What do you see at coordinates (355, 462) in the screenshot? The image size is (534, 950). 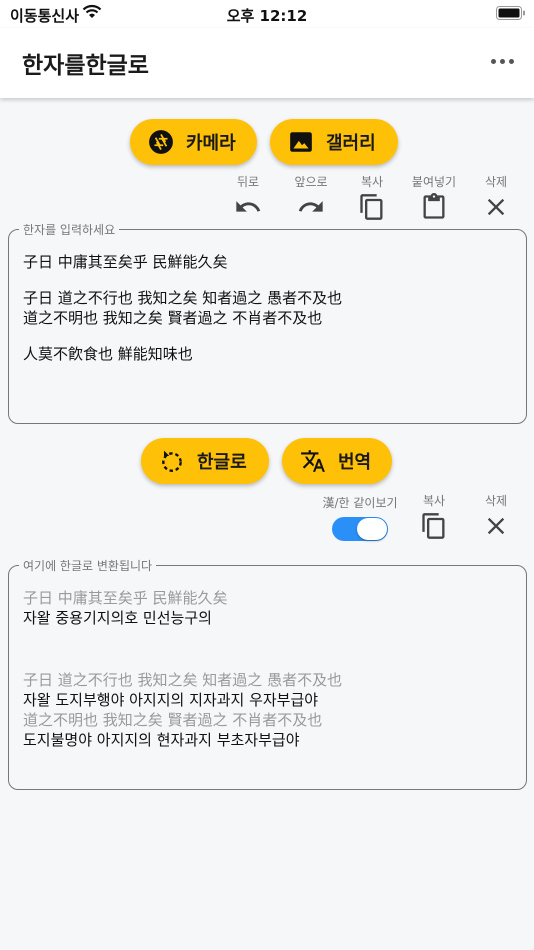 I see `translate-label: 번역` at bounding box center [355, 462].